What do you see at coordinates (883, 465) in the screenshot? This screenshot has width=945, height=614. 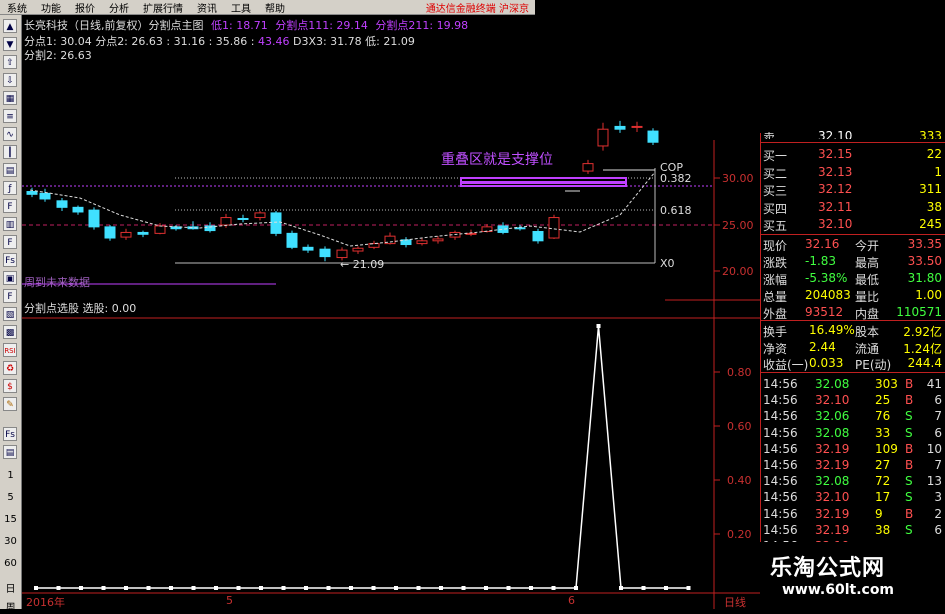 I see `tick-volume: 27` at bounding box center [883, 465].